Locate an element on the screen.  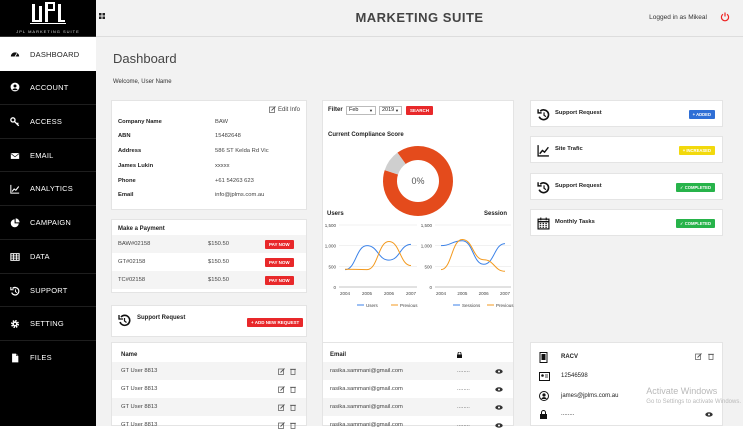
watermark-line2: Go to Settings to activate Windows. is located at coordinates (693, 402).